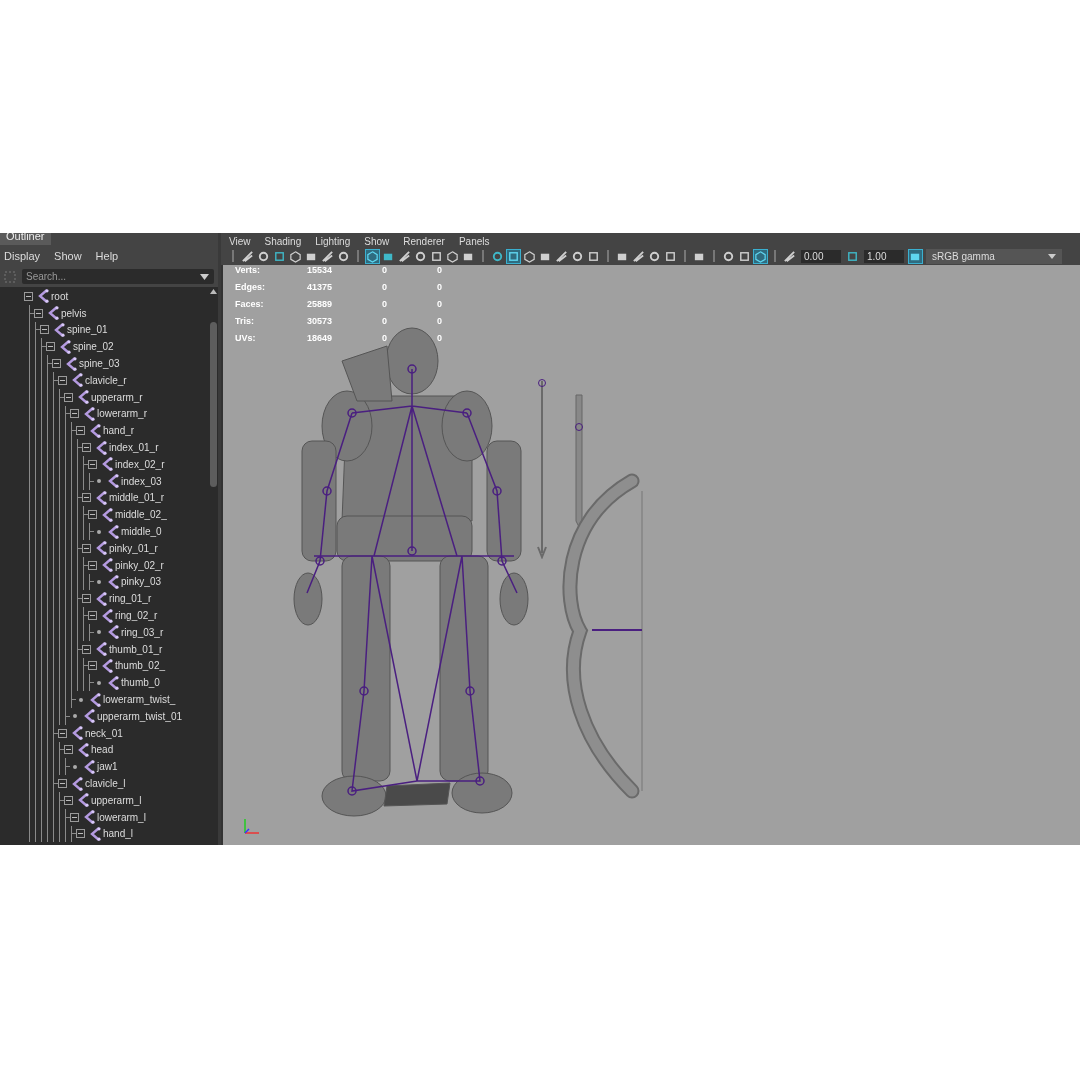 The image size is (1080, 1080). I want to click on value-field: 0.00, so click(821, 256).